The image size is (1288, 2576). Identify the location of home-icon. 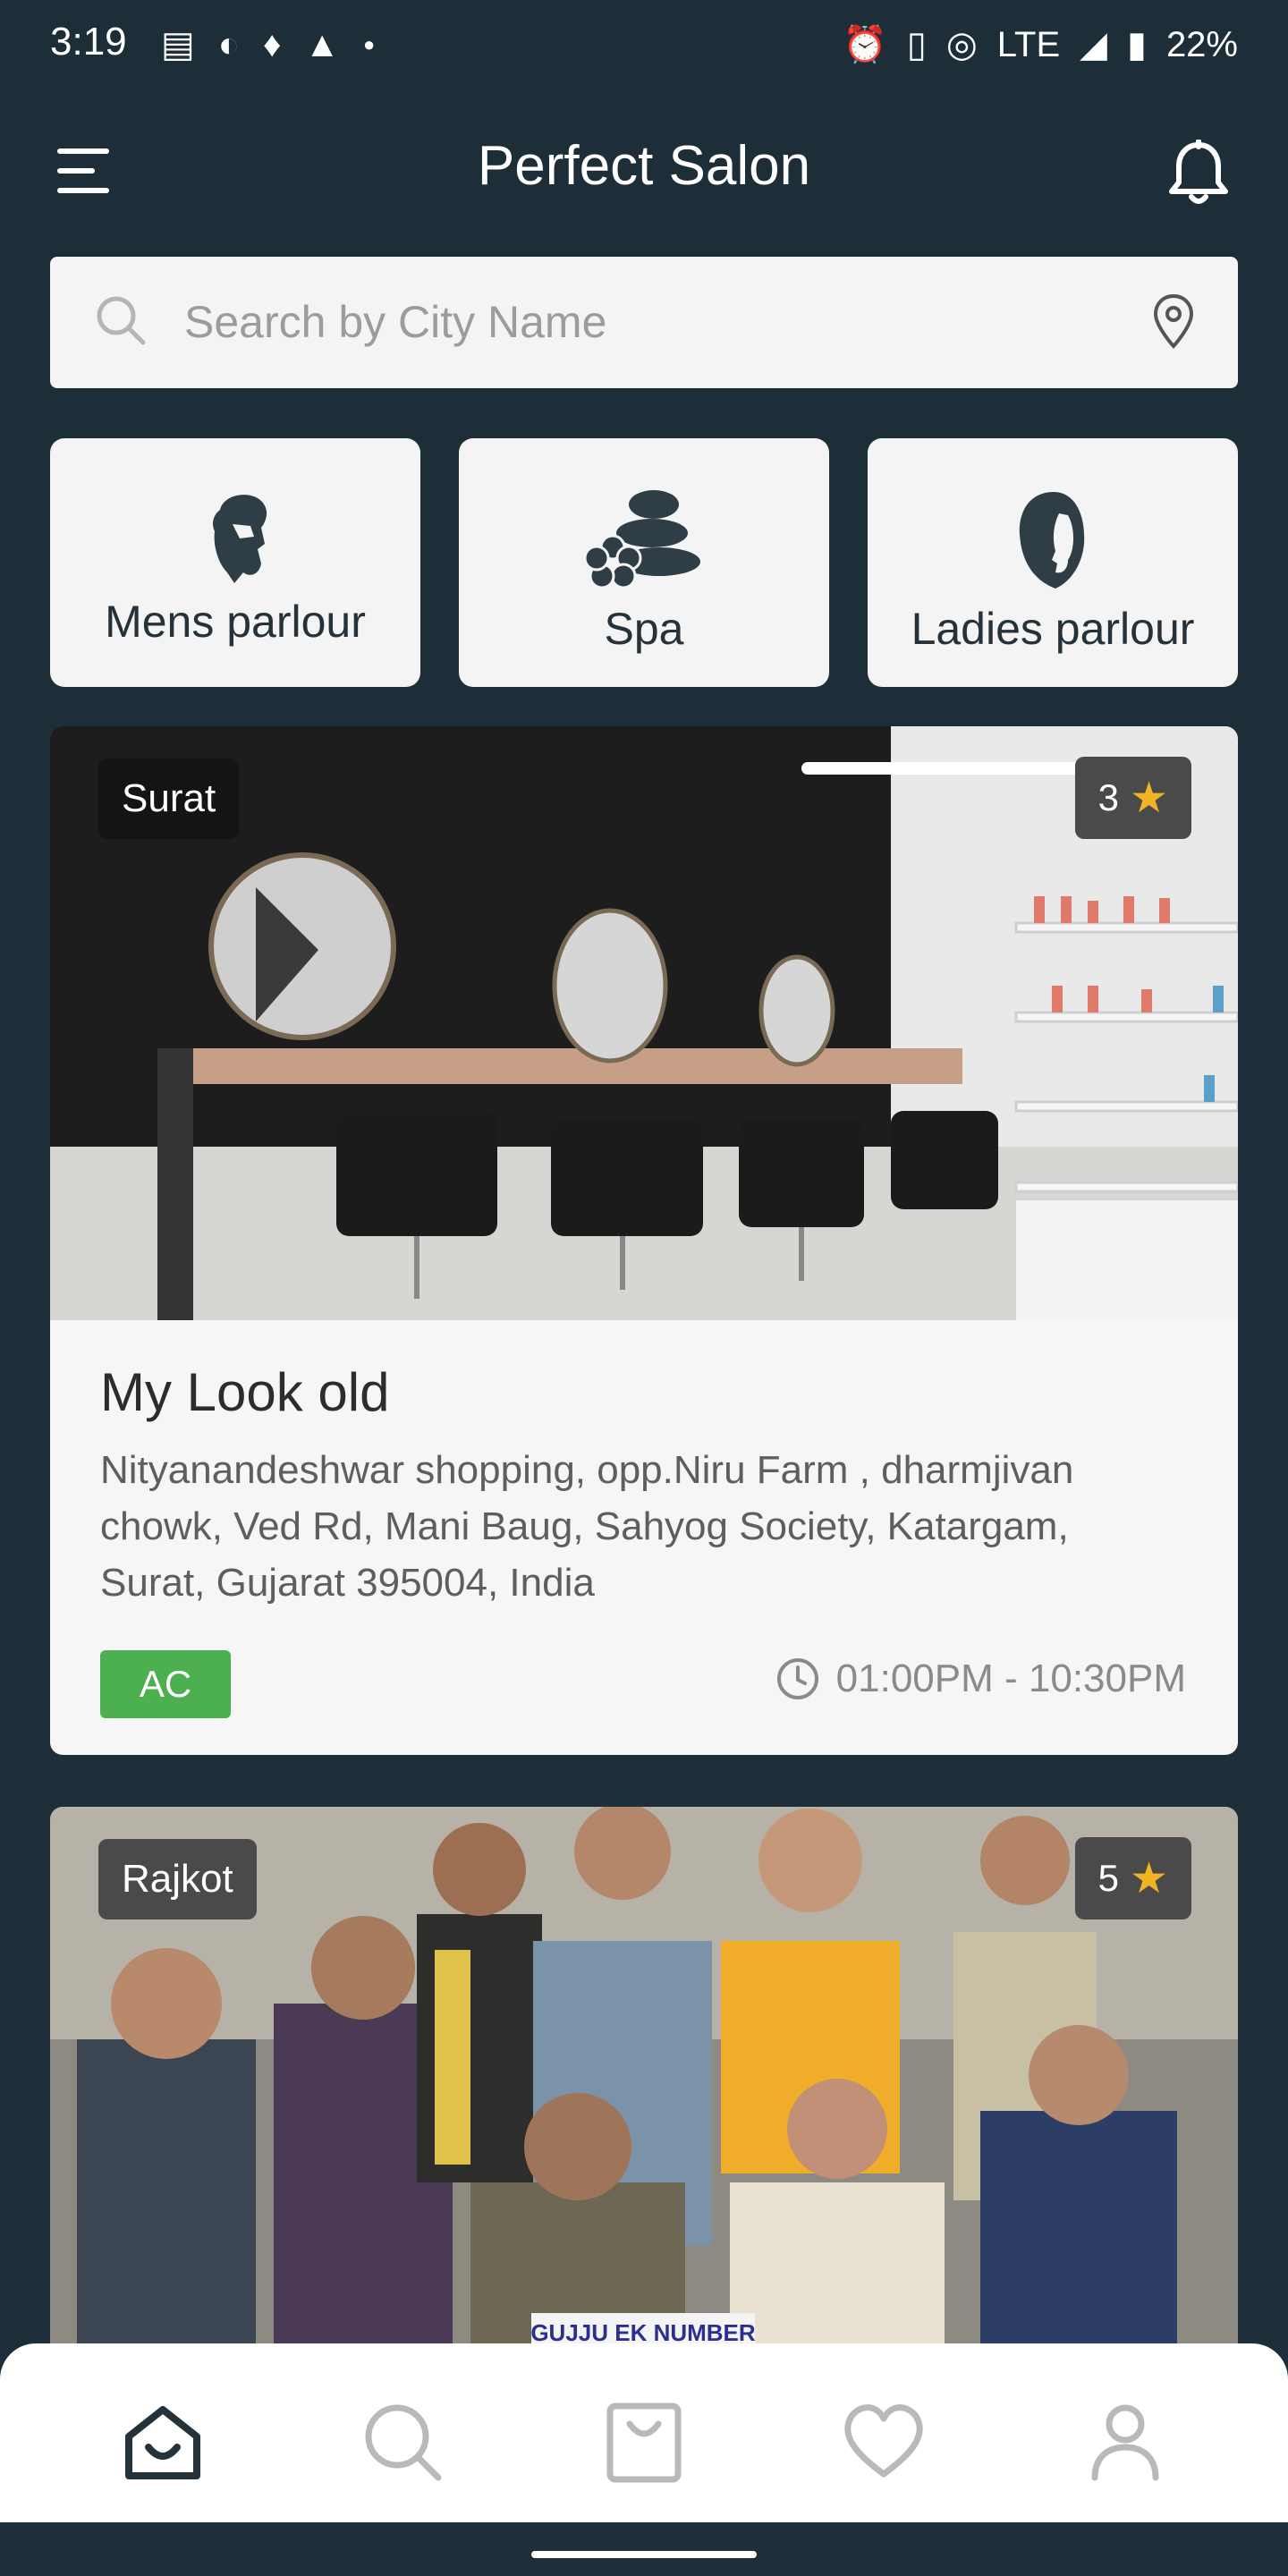
(162, 2442).